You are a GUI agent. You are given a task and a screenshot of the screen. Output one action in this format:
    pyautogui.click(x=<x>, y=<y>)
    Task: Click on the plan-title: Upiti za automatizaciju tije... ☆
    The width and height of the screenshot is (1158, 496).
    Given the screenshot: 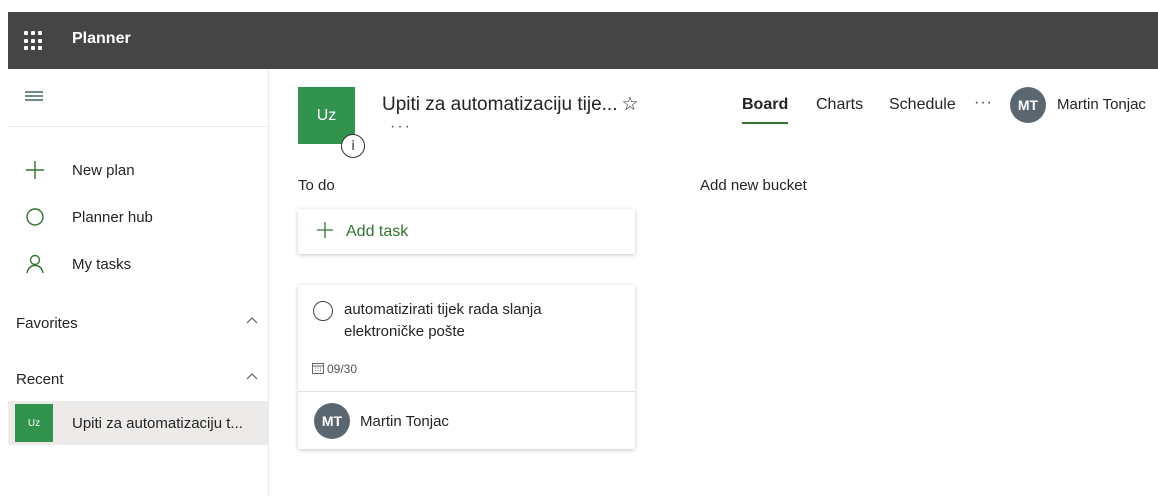 What is the action you would take?
    pyautogui.click(x=510, y=104)
    